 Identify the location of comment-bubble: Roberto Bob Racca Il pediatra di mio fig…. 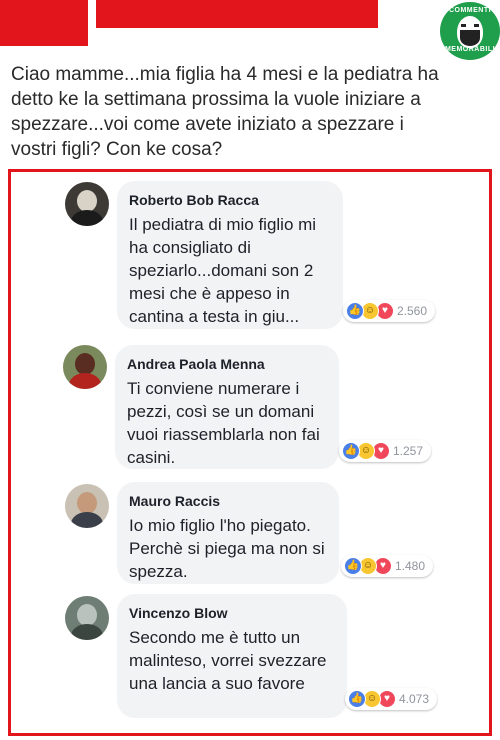
(230, 255).